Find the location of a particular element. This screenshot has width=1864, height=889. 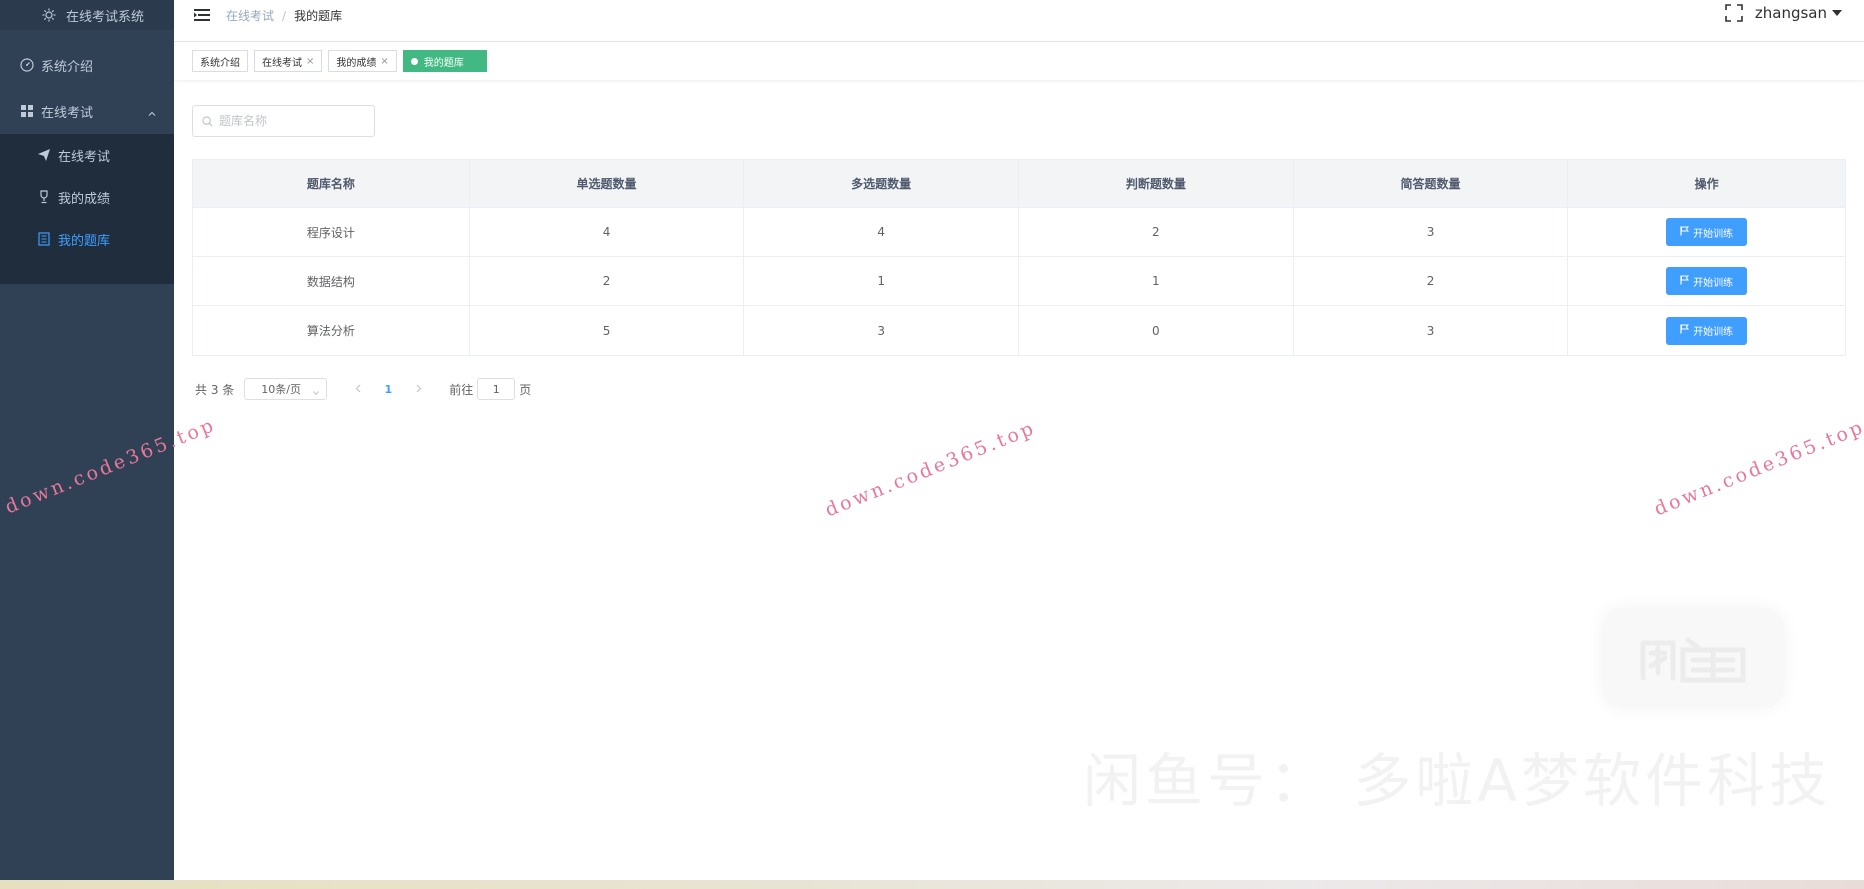

fullscreen-icon is located at coordinates (1734, 13).